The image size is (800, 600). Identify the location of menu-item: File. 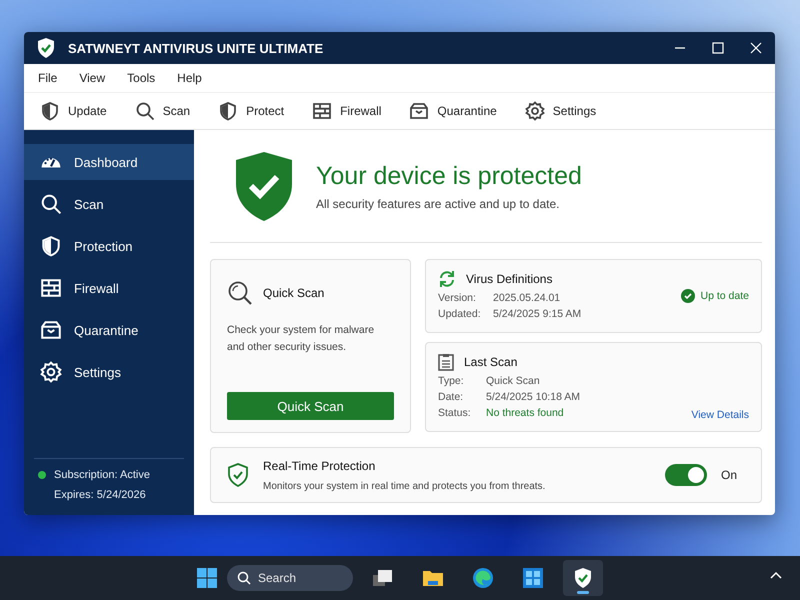
(48, 78).